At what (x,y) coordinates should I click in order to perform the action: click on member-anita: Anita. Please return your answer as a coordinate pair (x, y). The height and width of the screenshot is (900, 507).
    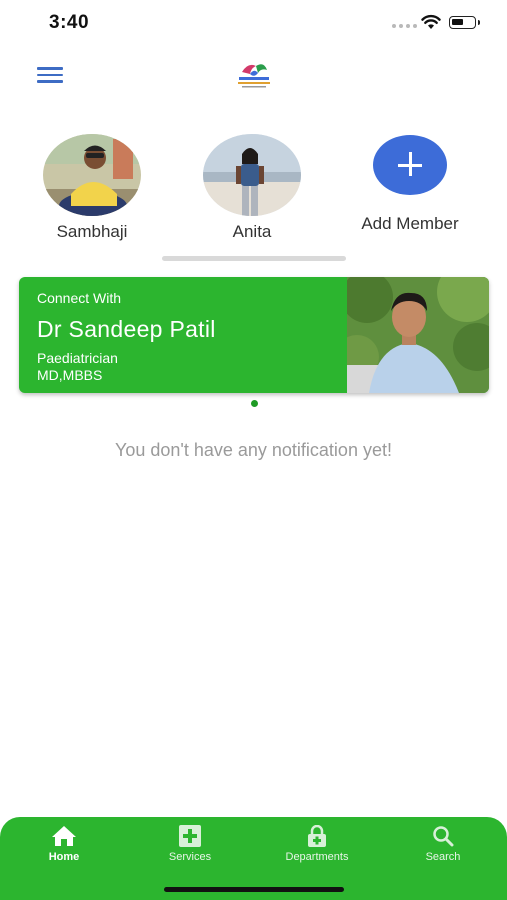
    Looking at the image, I should click on (252, 188).